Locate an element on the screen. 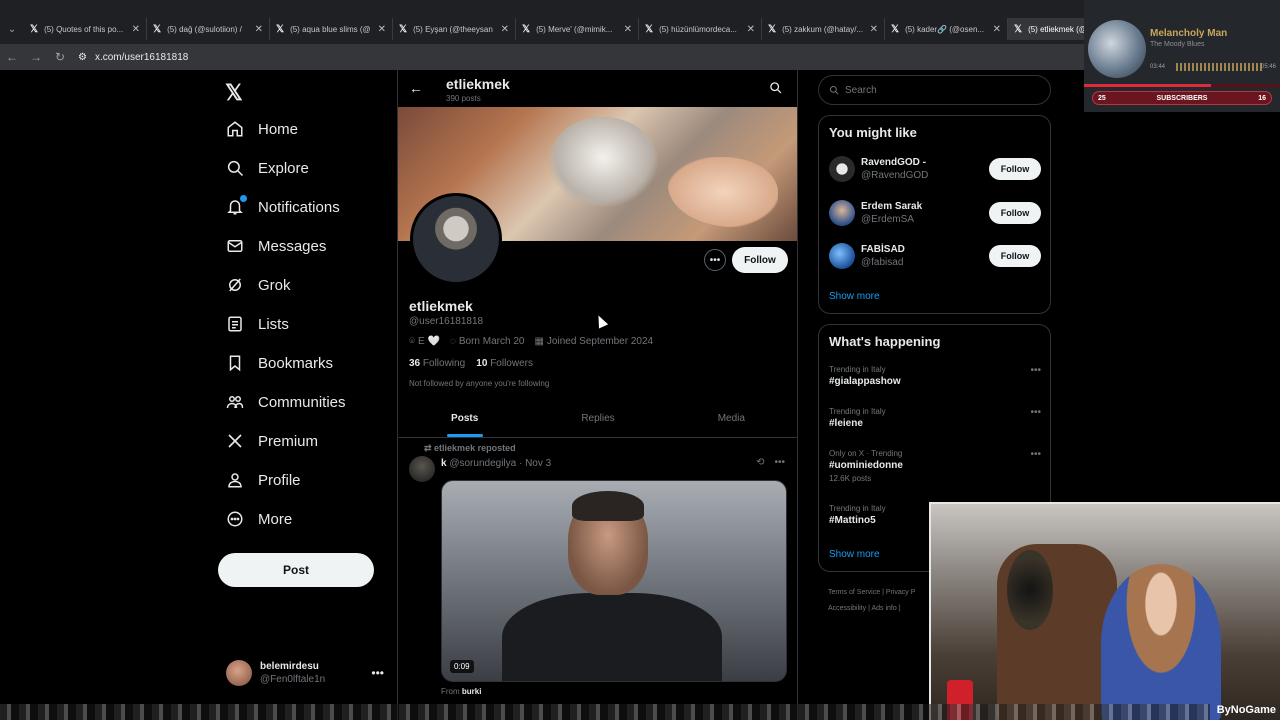 The height and width of the screenshot is (720, 1280). nav-lists: Lists is located at coordinates (257, 324).